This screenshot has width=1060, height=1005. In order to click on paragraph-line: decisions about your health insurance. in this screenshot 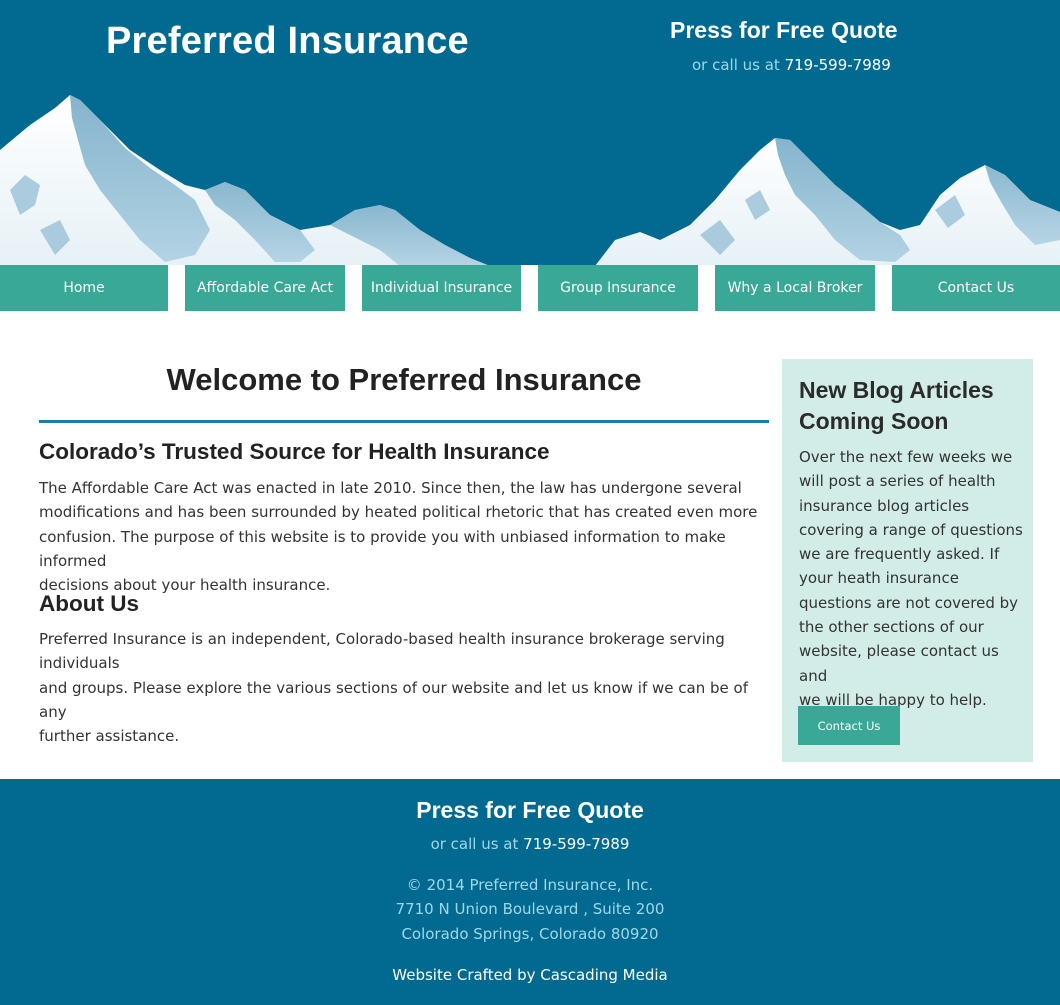, I will do `click(185, 585)`.